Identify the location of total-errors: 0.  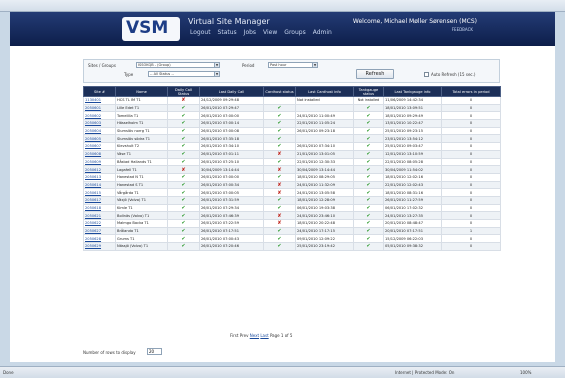
(471, 123).